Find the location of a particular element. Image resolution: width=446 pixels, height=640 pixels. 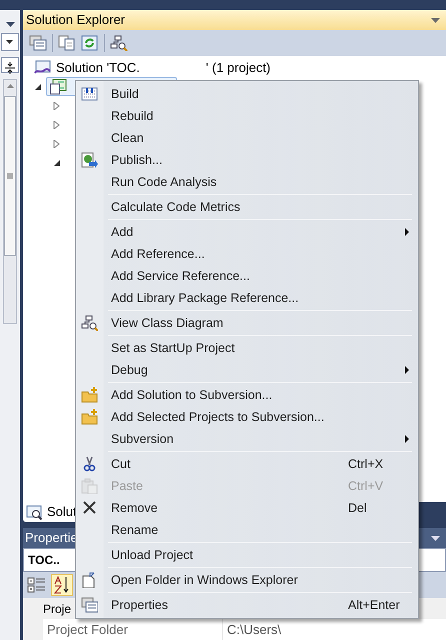

menu-item: Rebuild is located at coordinates (247, 116).